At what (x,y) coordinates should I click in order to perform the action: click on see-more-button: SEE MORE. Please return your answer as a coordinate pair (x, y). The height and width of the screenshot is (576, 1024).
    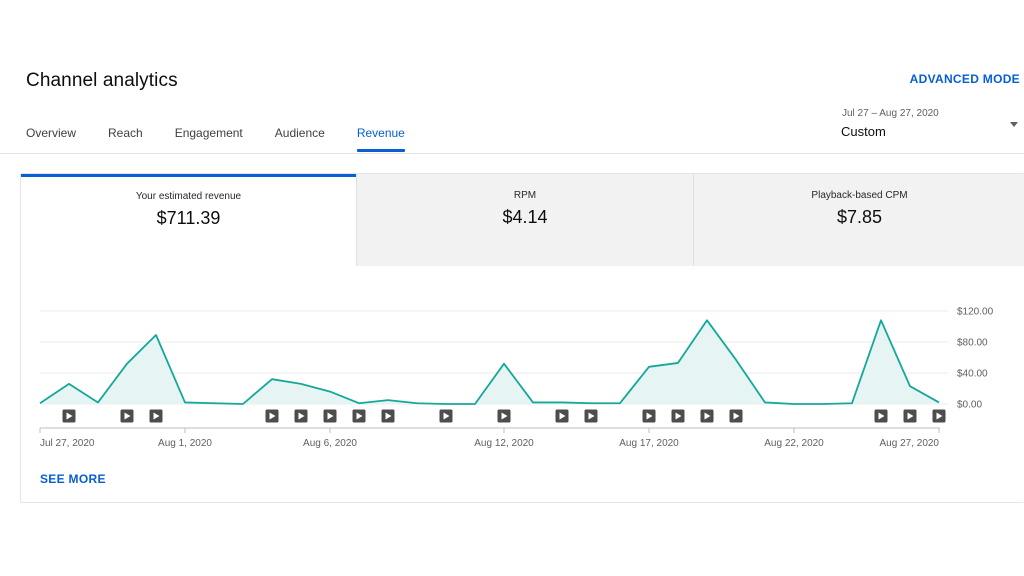
    Looking at the image, I should click on (73, 479).